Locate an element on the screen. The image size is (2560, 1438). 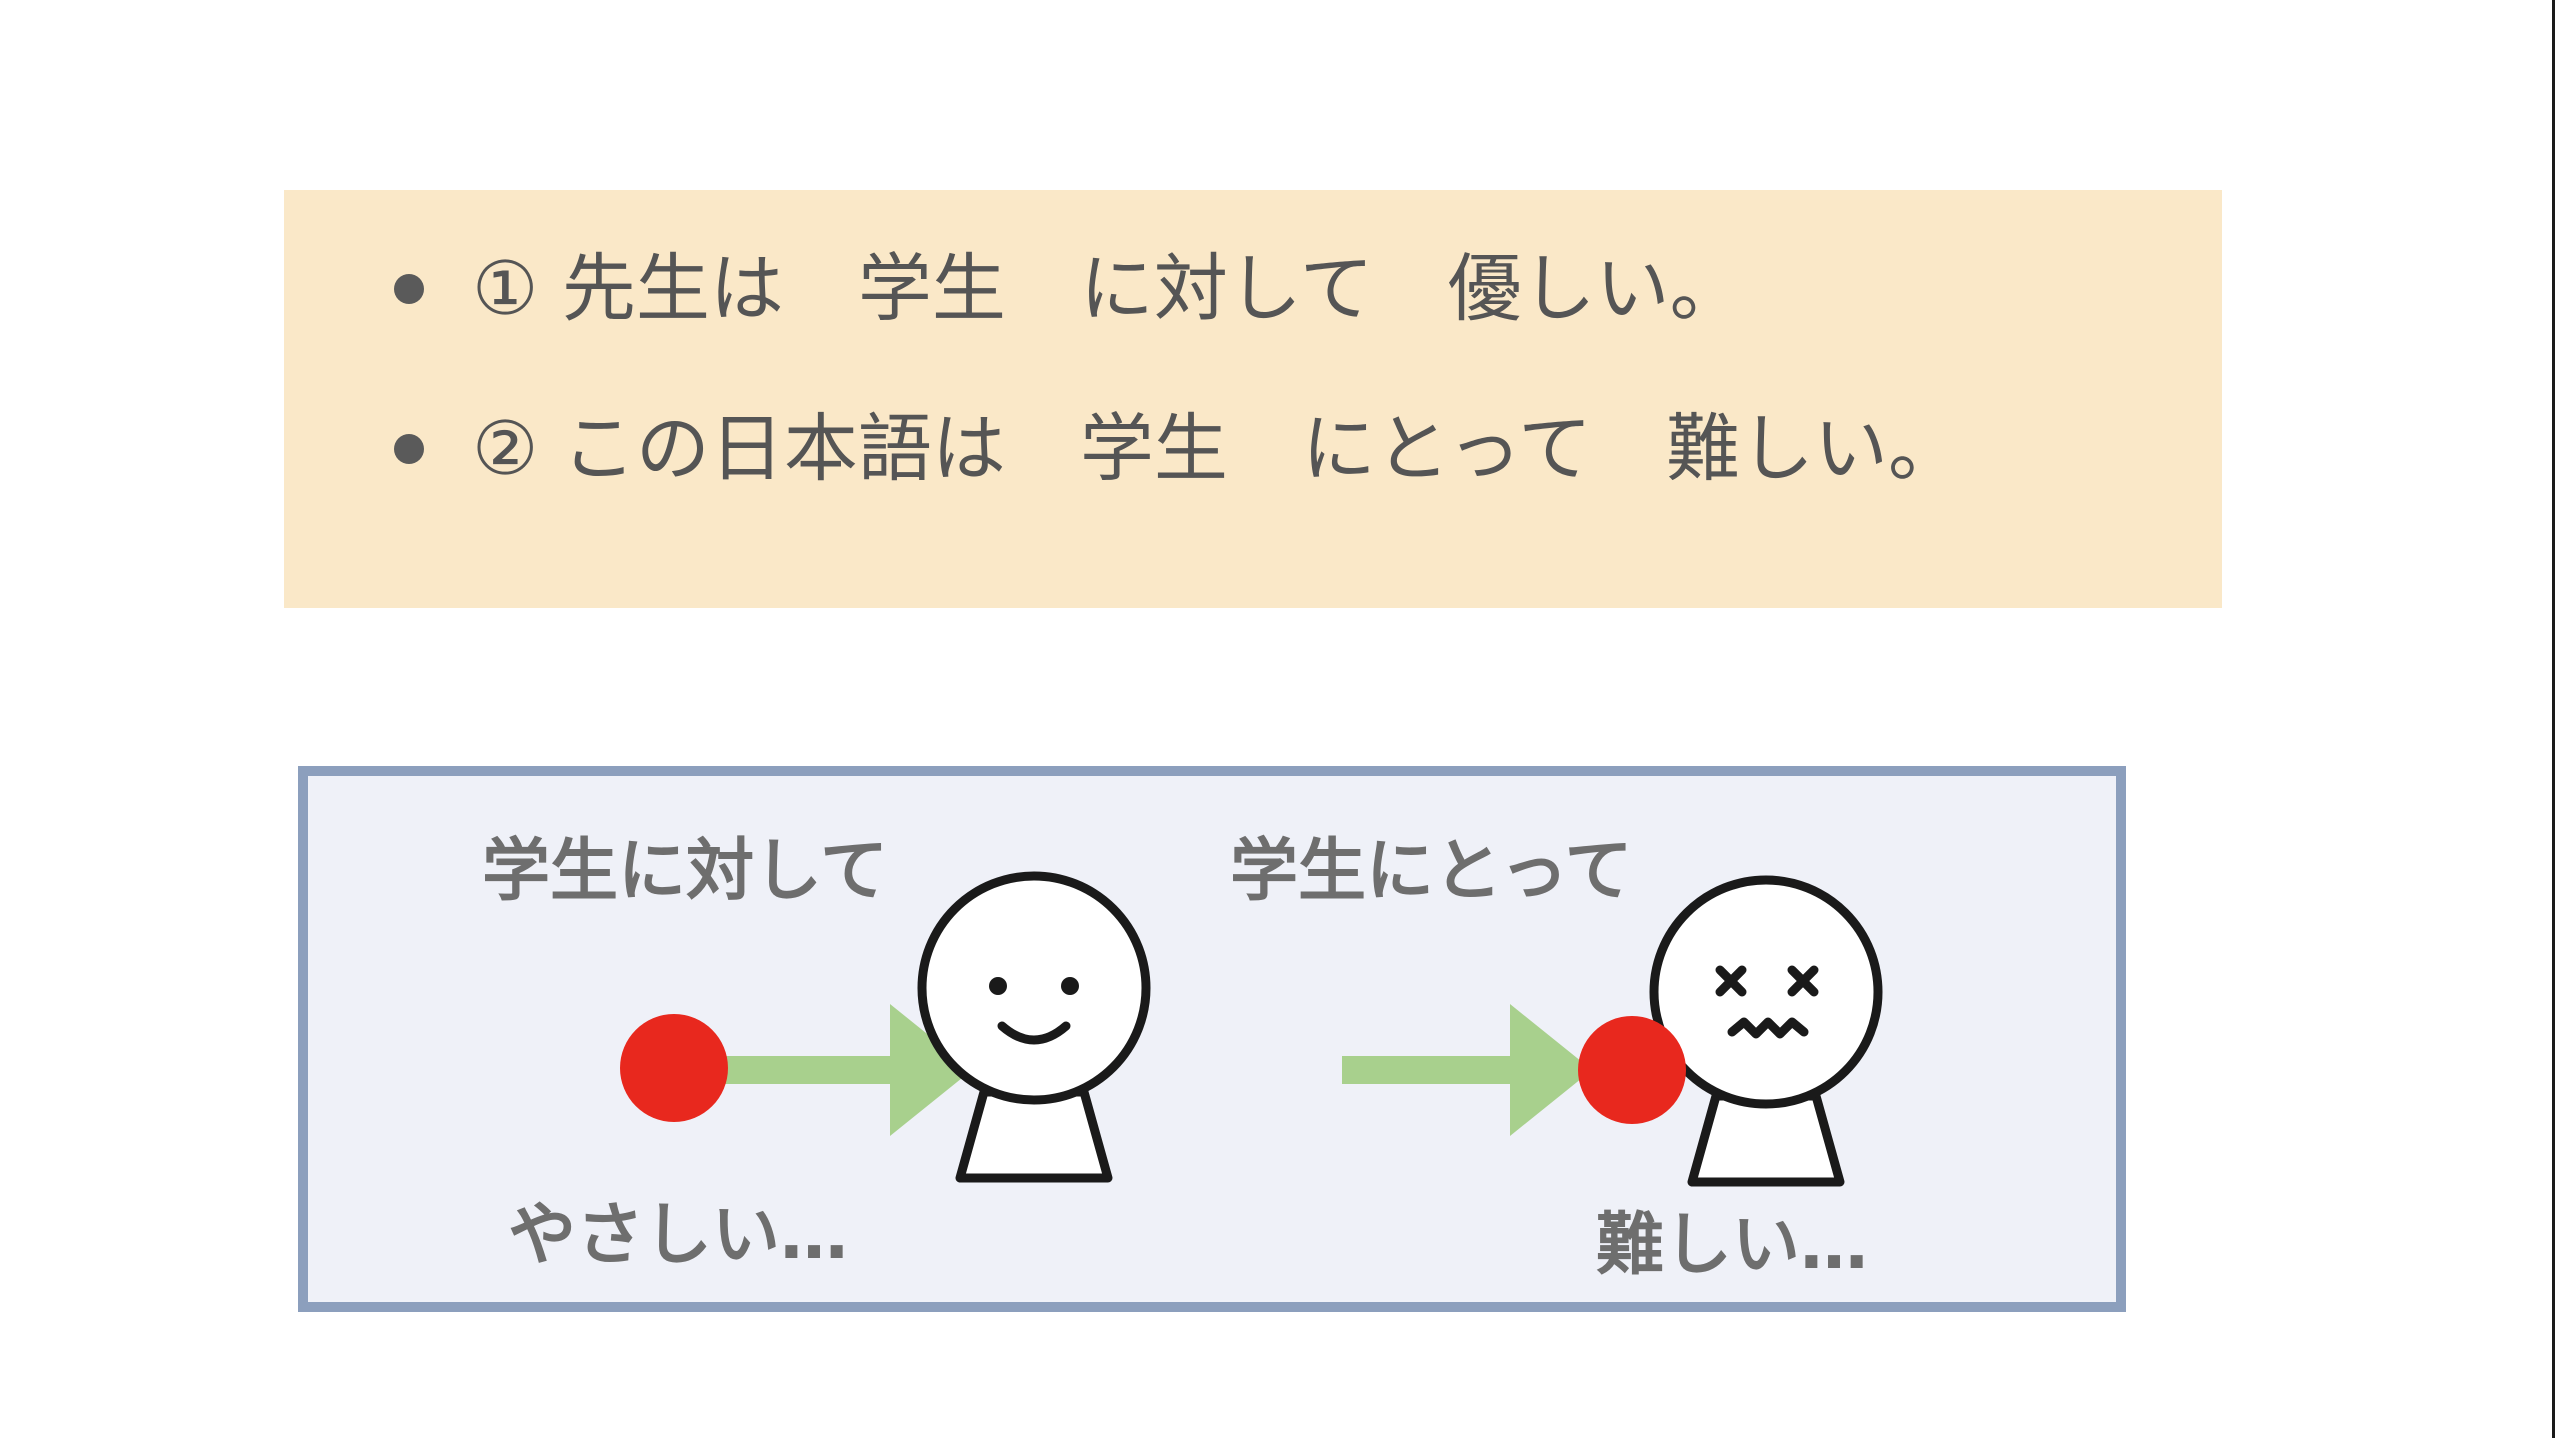
page-edge-line is located at coordinates (2553, 719).